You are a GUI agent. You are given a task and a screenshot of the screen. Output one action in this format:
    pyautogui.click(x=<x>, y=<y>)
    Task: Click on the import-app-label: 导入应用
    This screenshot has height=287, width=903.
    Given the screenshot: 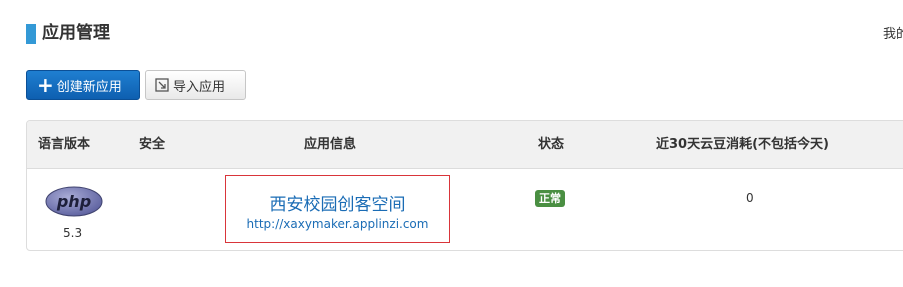 What is the action you would take?
    pyautogui.click(x=199, y=87)
    